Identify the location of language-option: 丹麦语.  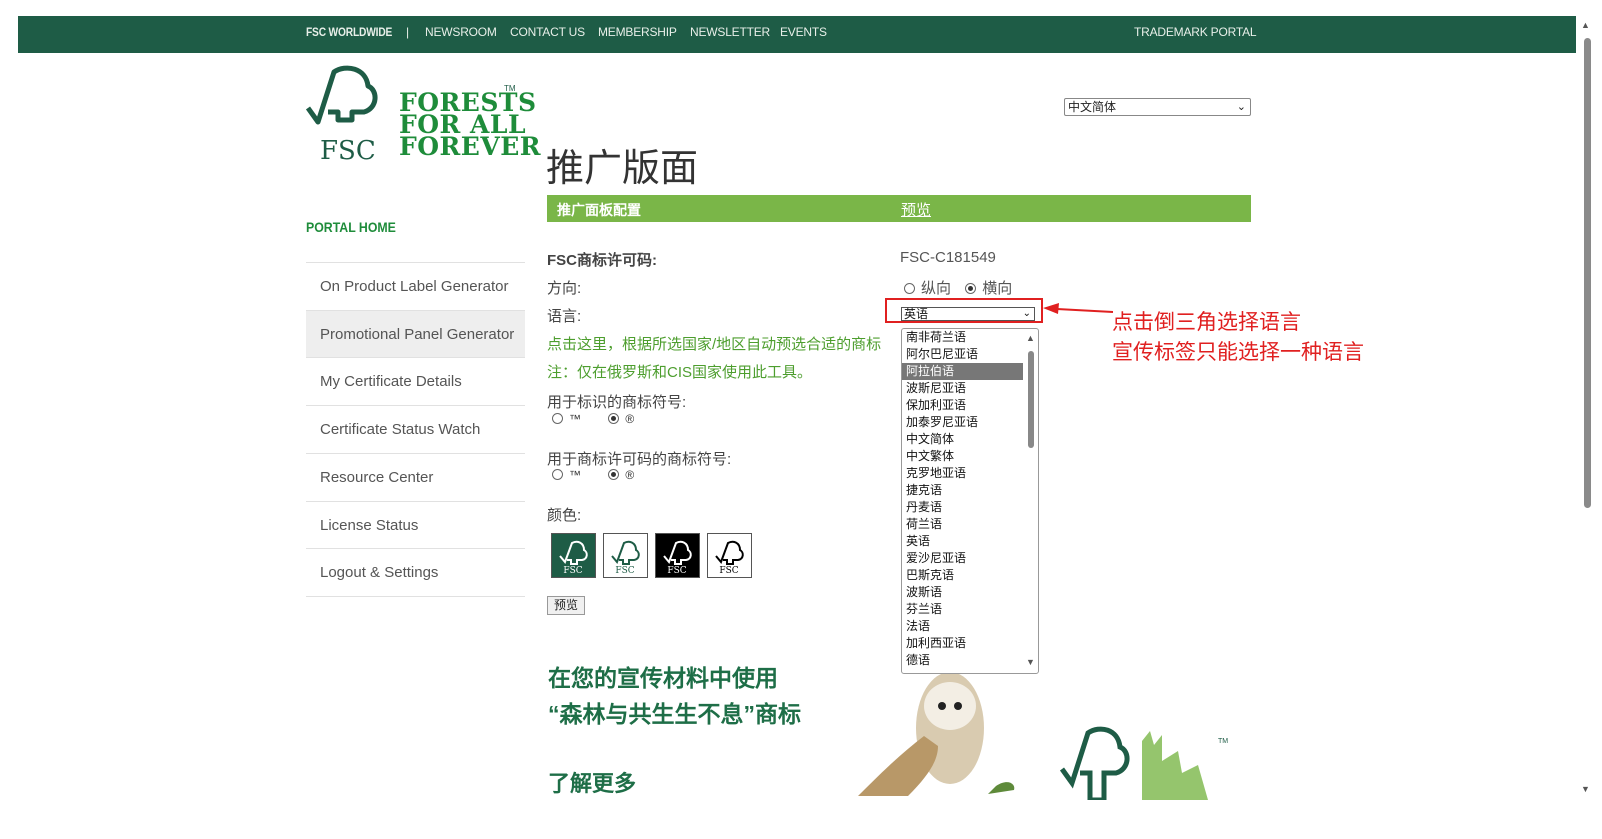
(962, 507).